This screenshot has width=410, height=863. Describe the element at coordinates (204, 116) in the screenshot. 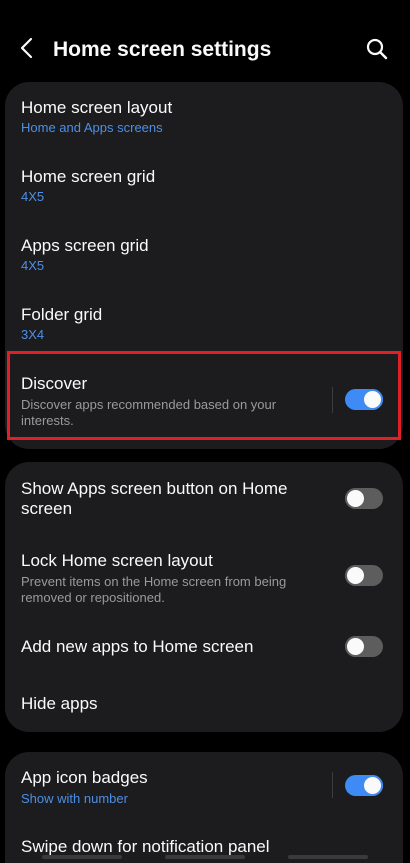

I see `setting-home-screen-layout: Home screen layout Home and Apps screens` at that location.